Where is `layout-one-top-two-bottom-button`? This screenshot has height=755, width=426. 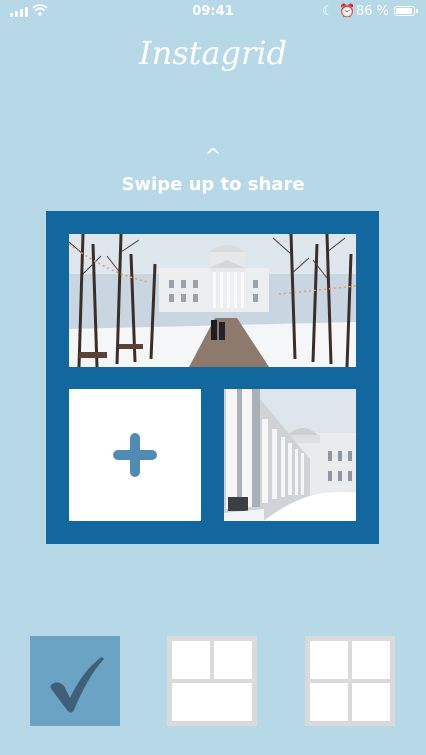 layout-one-top-two-bottom-button is located at coordinates (75, 681).